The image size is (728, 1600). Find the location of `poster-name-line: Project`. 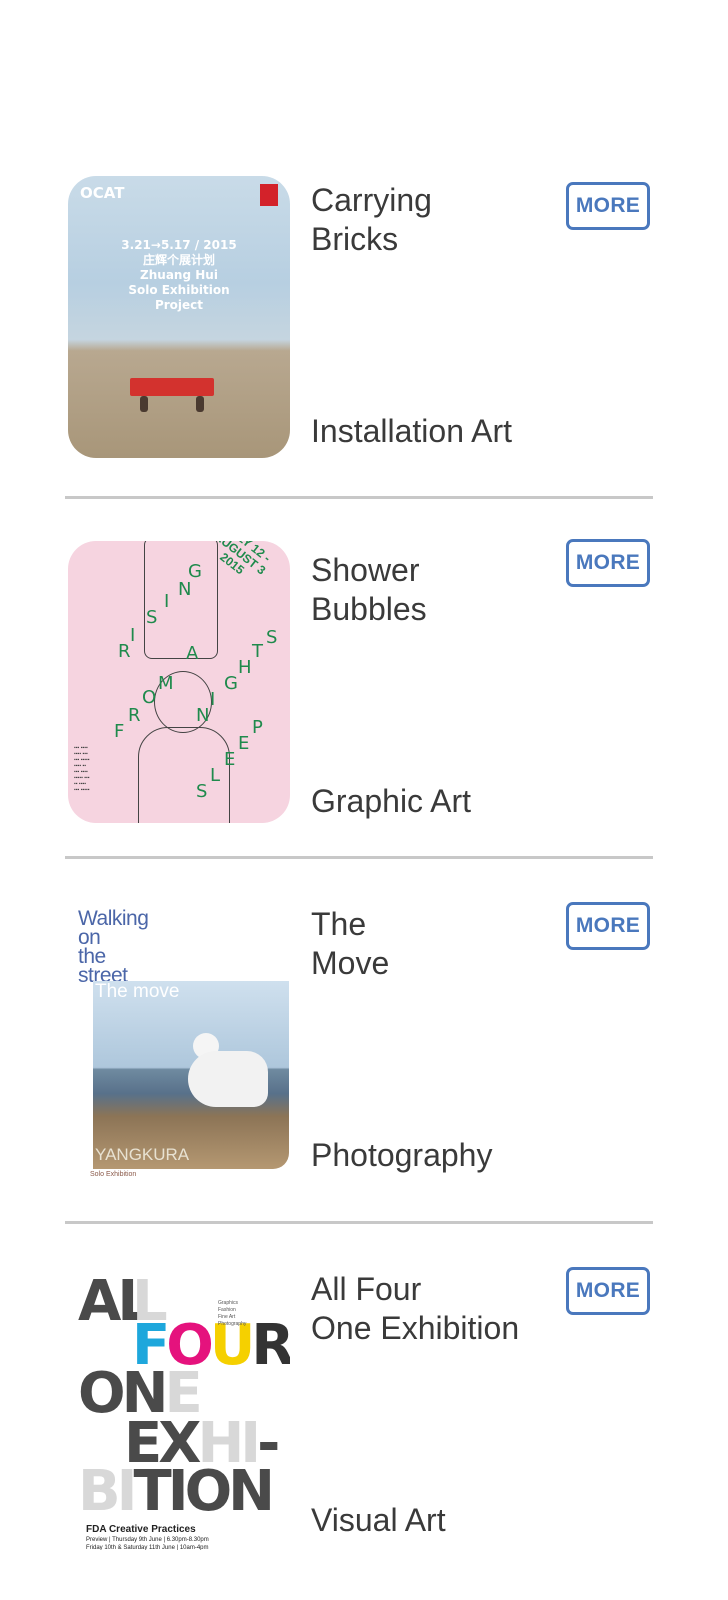

poster-name-line: Project is located at coordinates (179, 305).